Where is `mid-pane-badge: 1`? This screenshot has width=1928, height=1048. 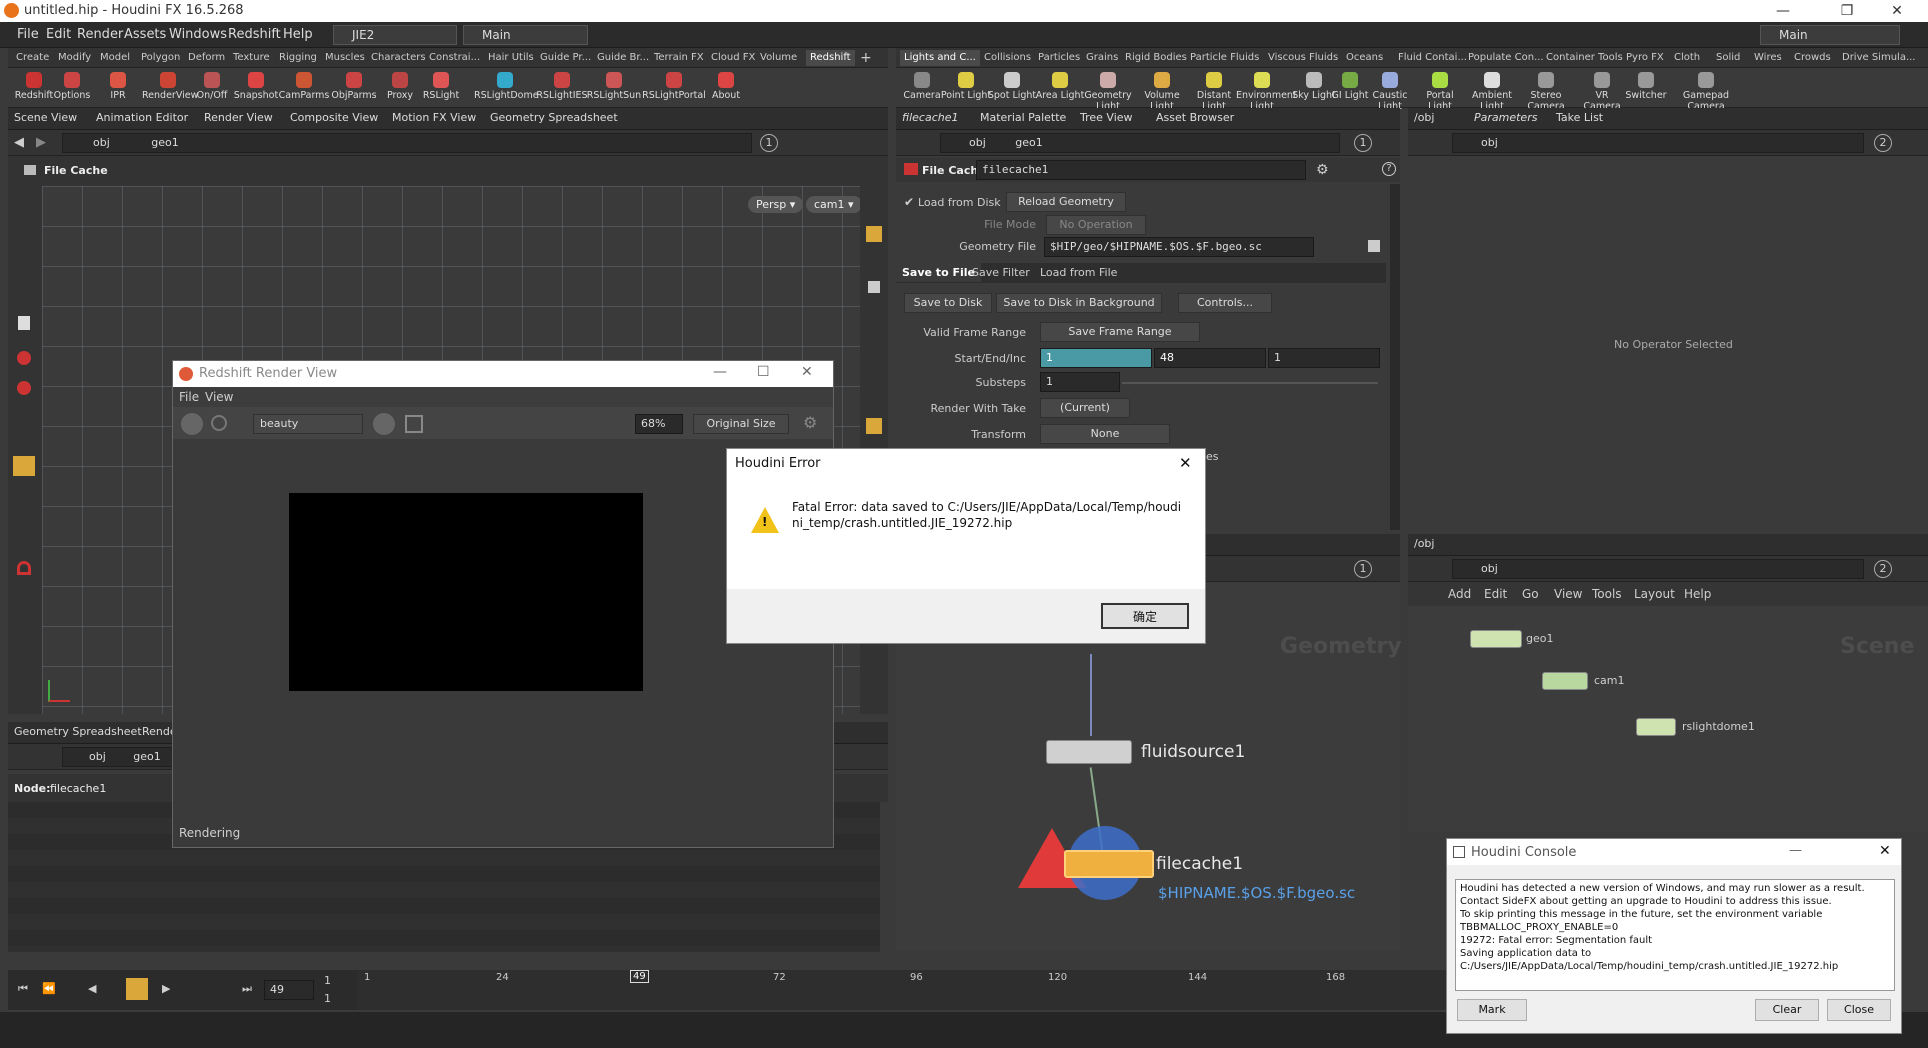
mid-pane-badge: 1 is located at coordinates (1363, 143).